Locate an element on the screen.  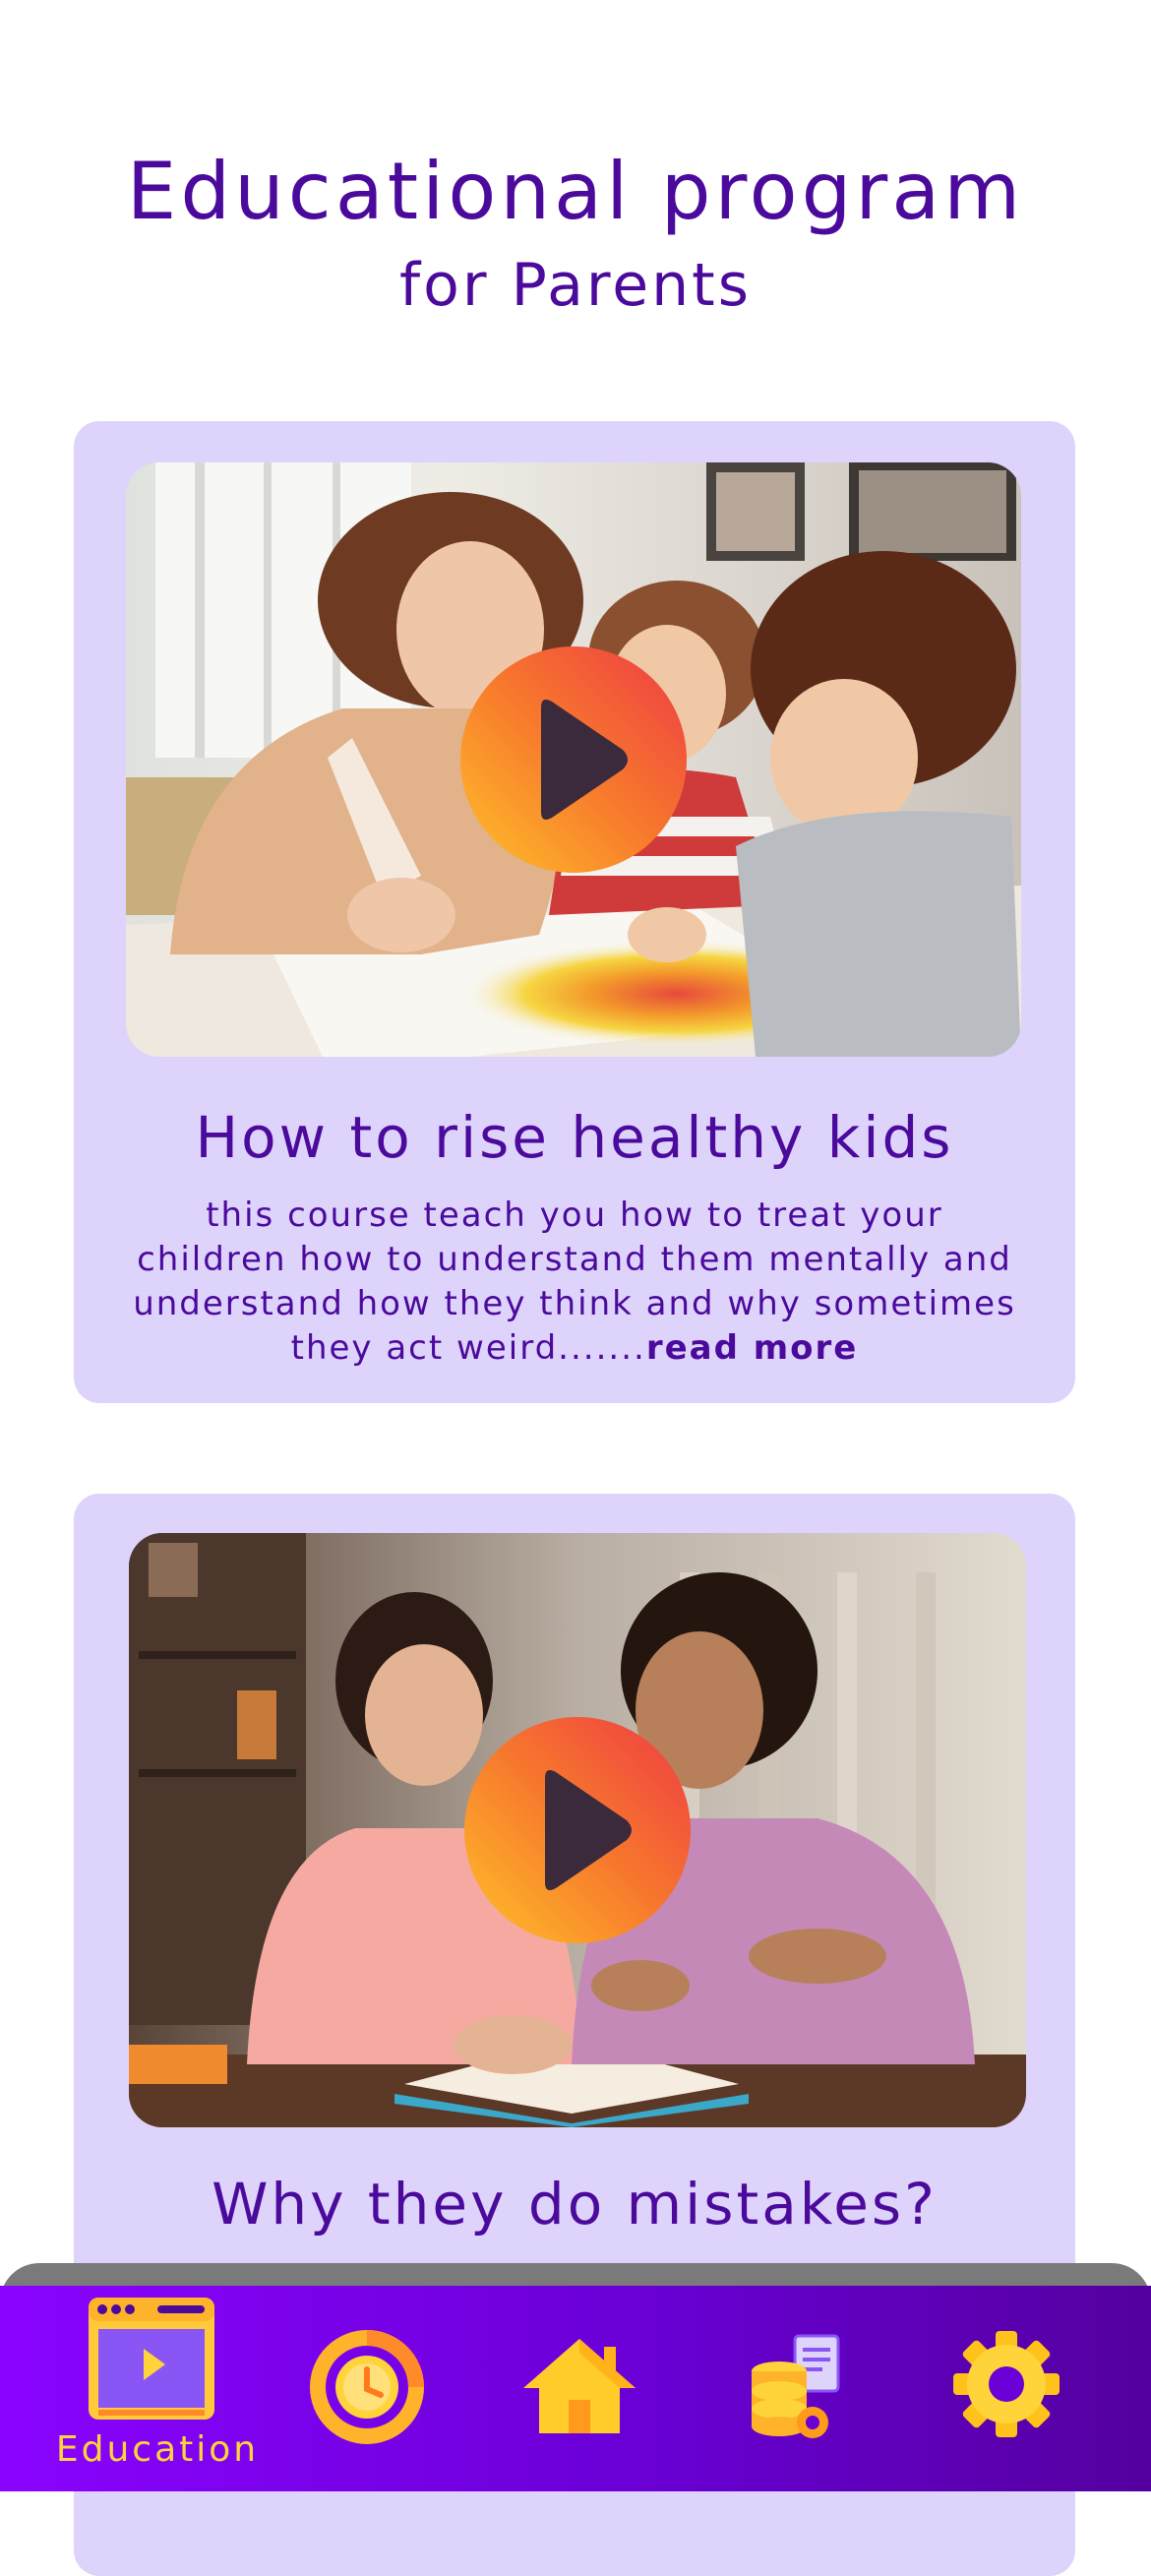
nav-item-data is located at coordinates (794, 2388).